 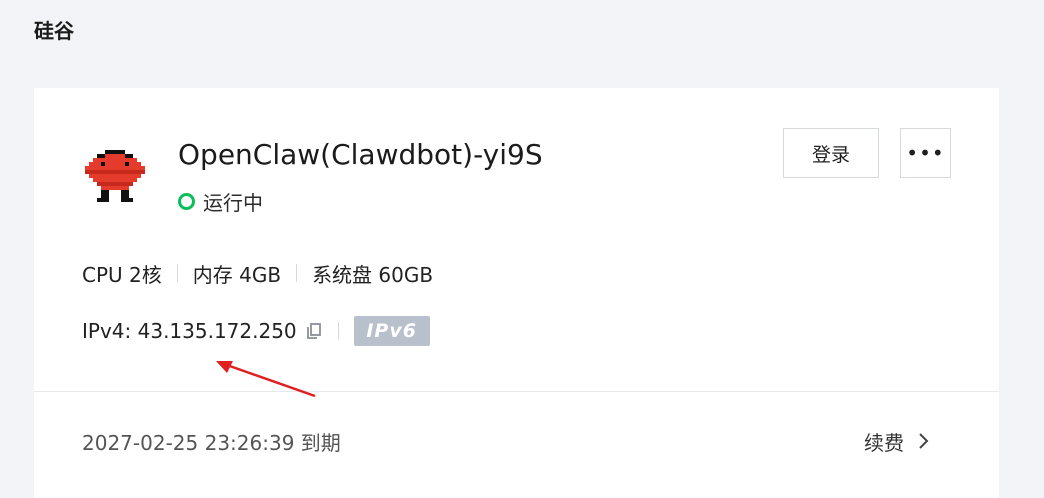 I want to click on renew-button: 续费, so click(x=897, y=441).